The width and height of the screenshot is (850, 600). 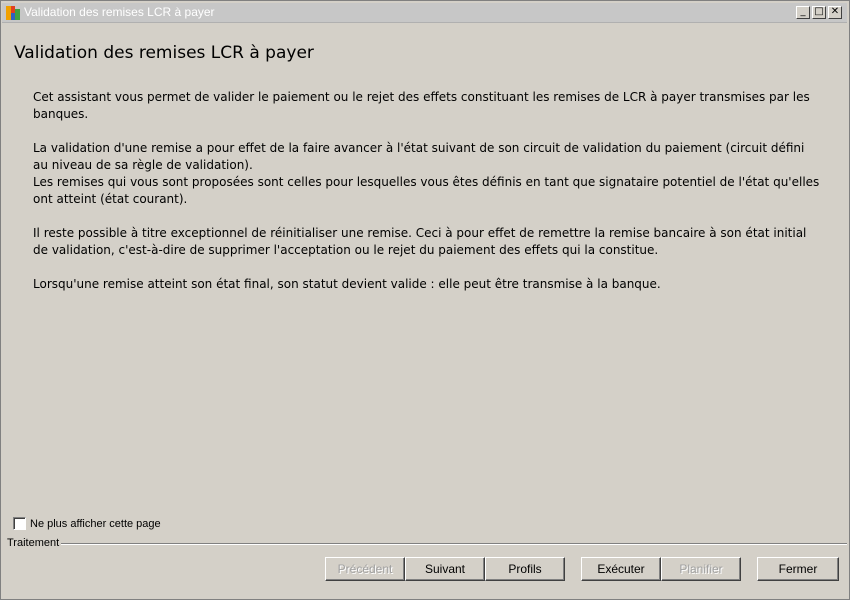 I want to click on close-window-button: ✕, so click(x=835, y=12).